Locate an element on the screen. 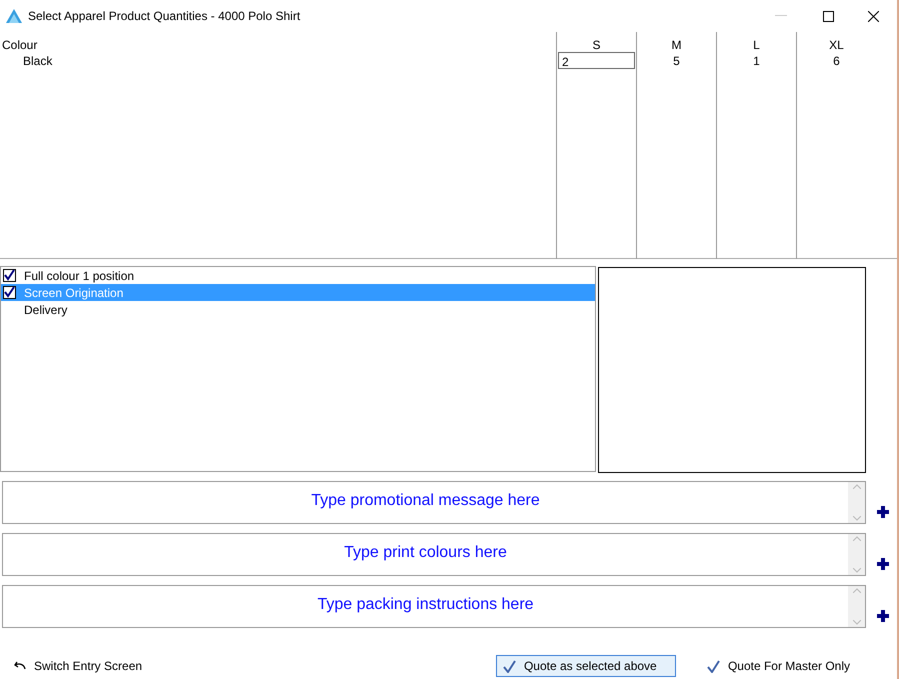 This screenshot has width=899, height=679. quantity-cell-text: 1 is located at coordinates (756, 61).